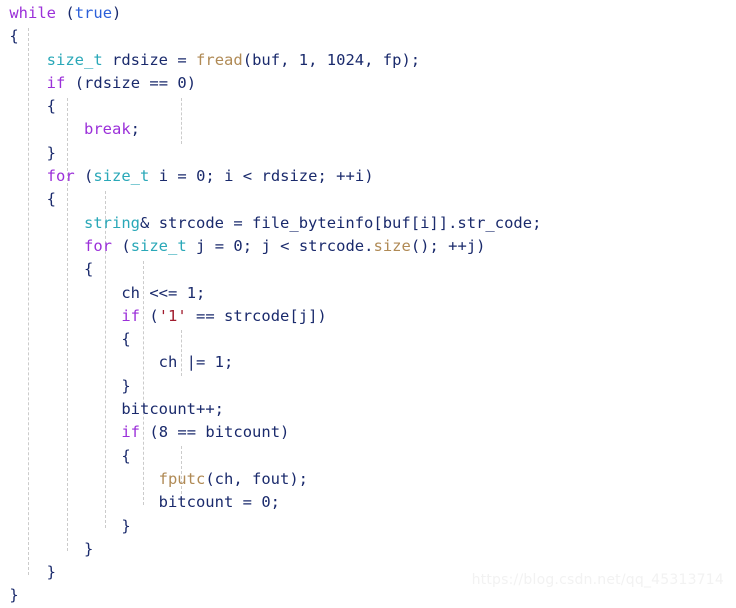 The height and width of the screenshot is (608, 736). I want to click on code-line-22: bitcount = 0;, so click(219, 502).